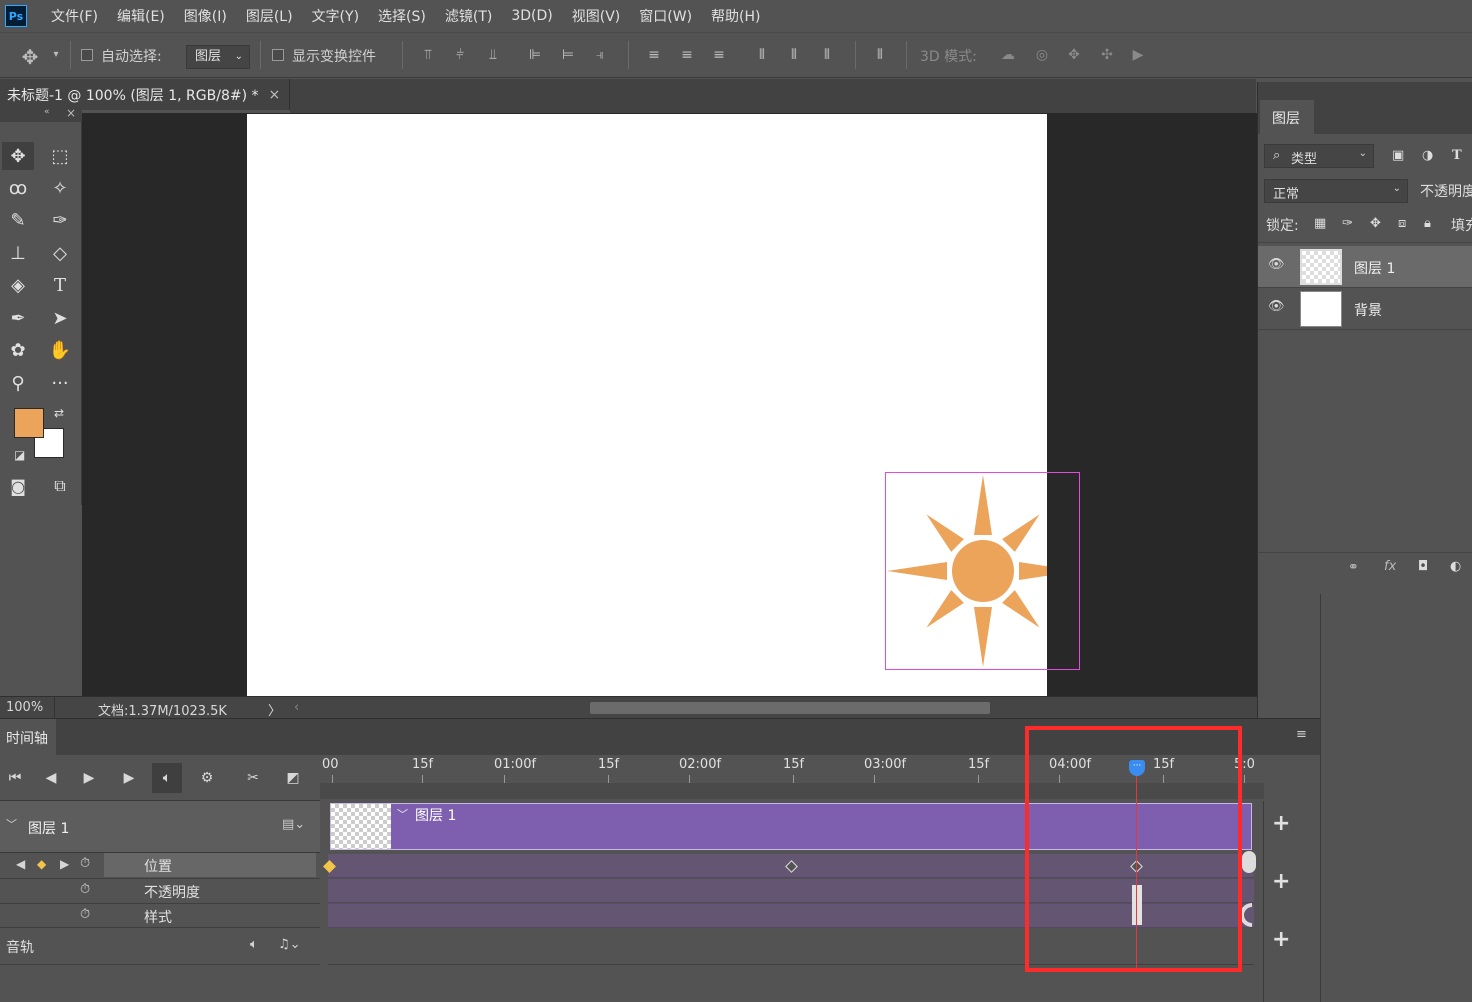  Describe the element at coordinates (1390, 566) in the screenshot. I see `fx-icon: fx` at that location.